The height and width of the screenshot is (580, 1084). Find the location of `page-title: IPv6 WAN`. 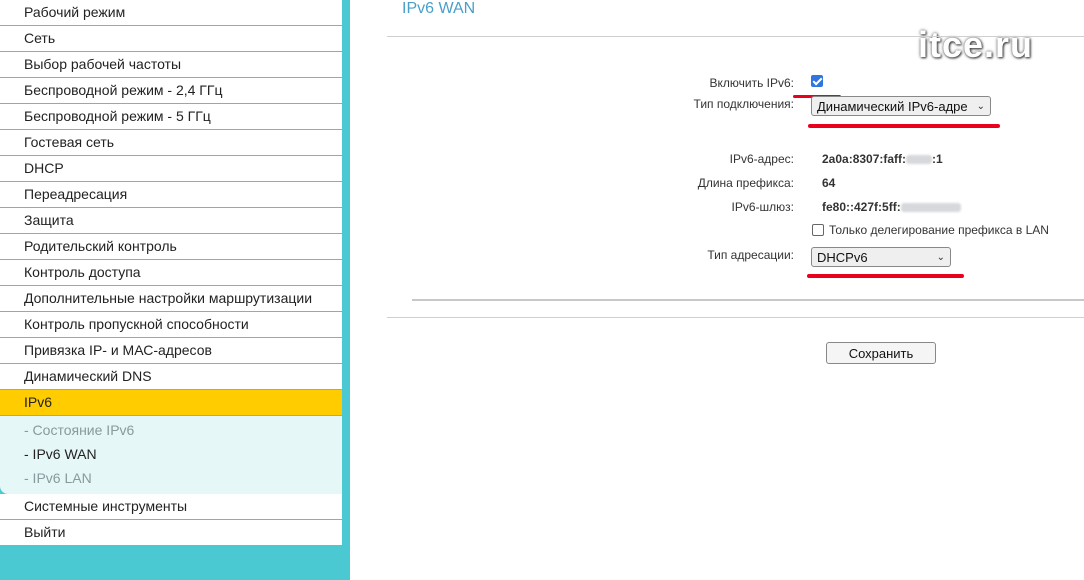

page-title: IPv6 WAN is located at coordinates (439, 8).